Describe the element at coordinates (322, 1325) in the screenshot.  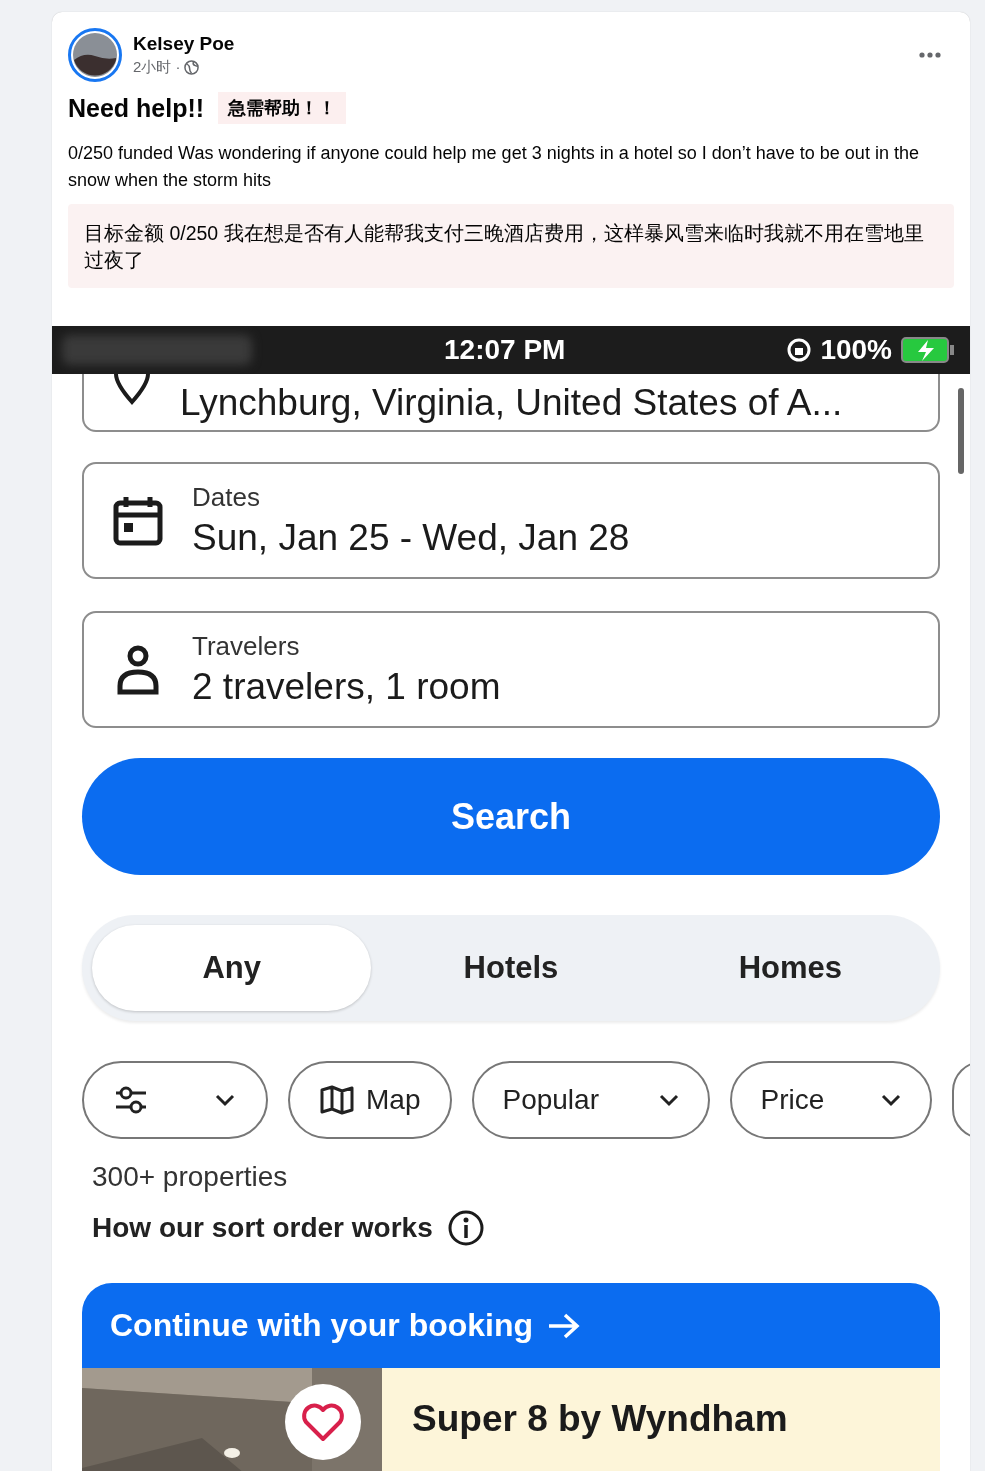
I see `booking-title: Continue with your booking` at that location.